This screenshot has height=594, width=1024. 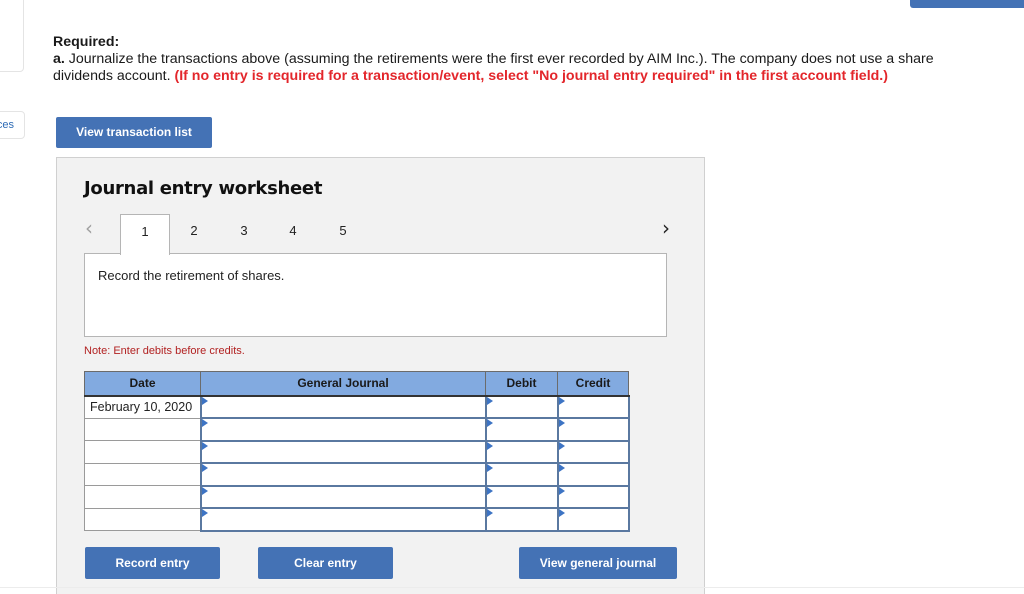 I want to click on chevron-right-icon: ›, so click(x=666, y=228).